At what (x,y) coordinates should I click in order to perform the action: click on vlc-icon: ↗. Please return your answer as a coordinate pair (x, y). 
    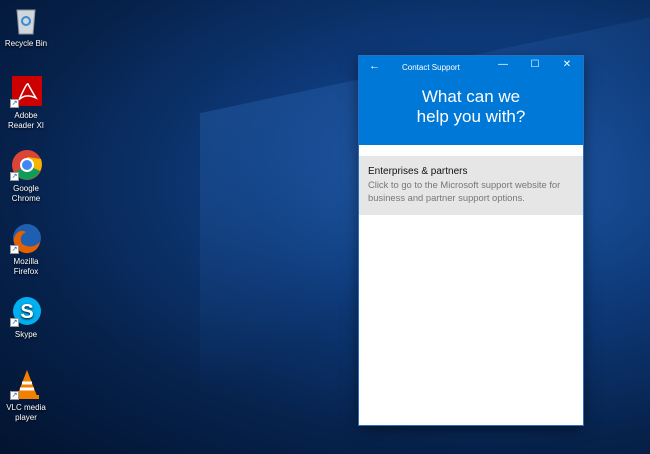
    Looking at the image, I should click on (26, 384).